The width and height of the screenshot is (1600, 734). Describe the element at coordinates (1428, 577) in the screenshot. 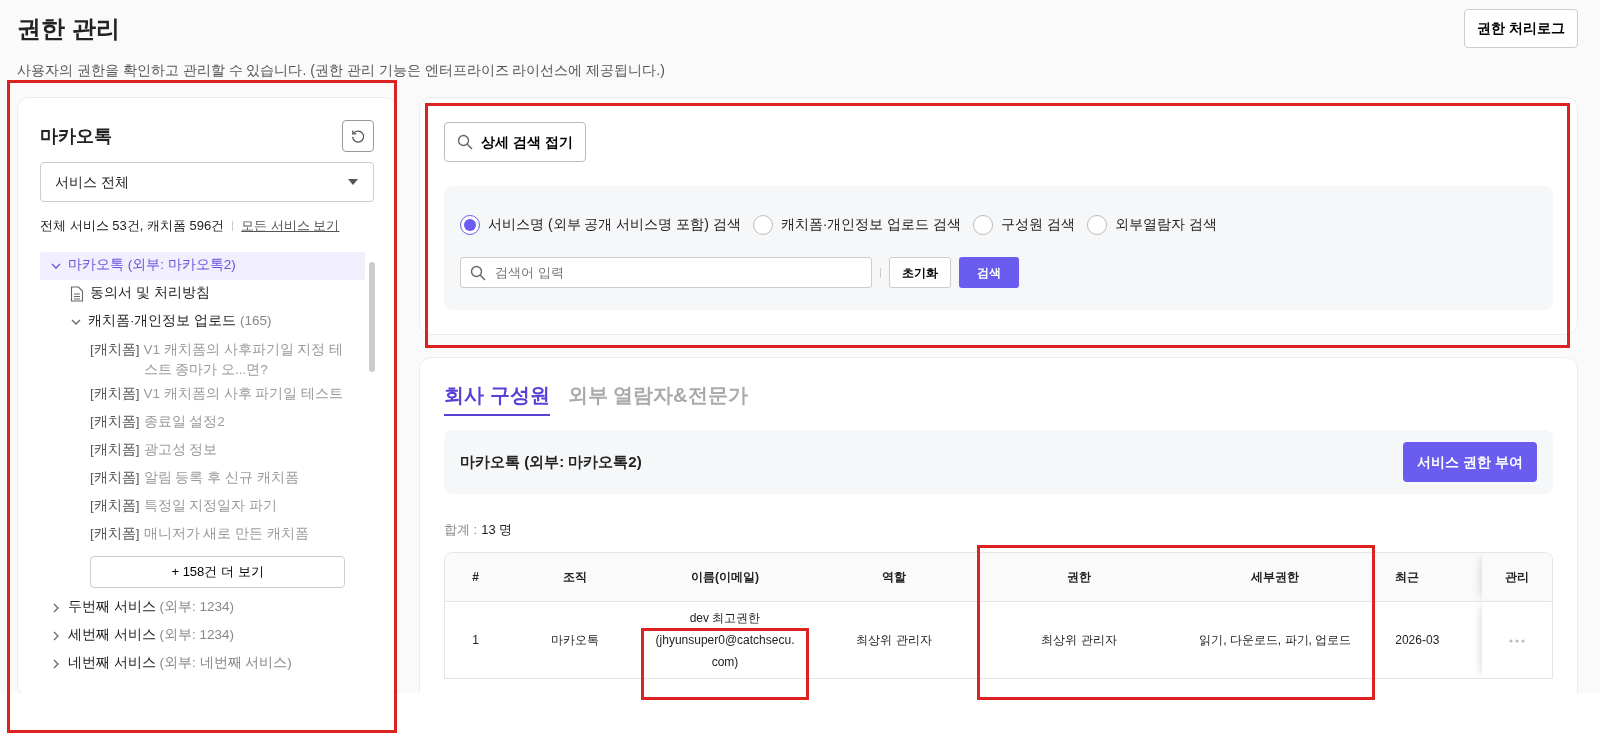

I see `column-header: 최근` at that location.